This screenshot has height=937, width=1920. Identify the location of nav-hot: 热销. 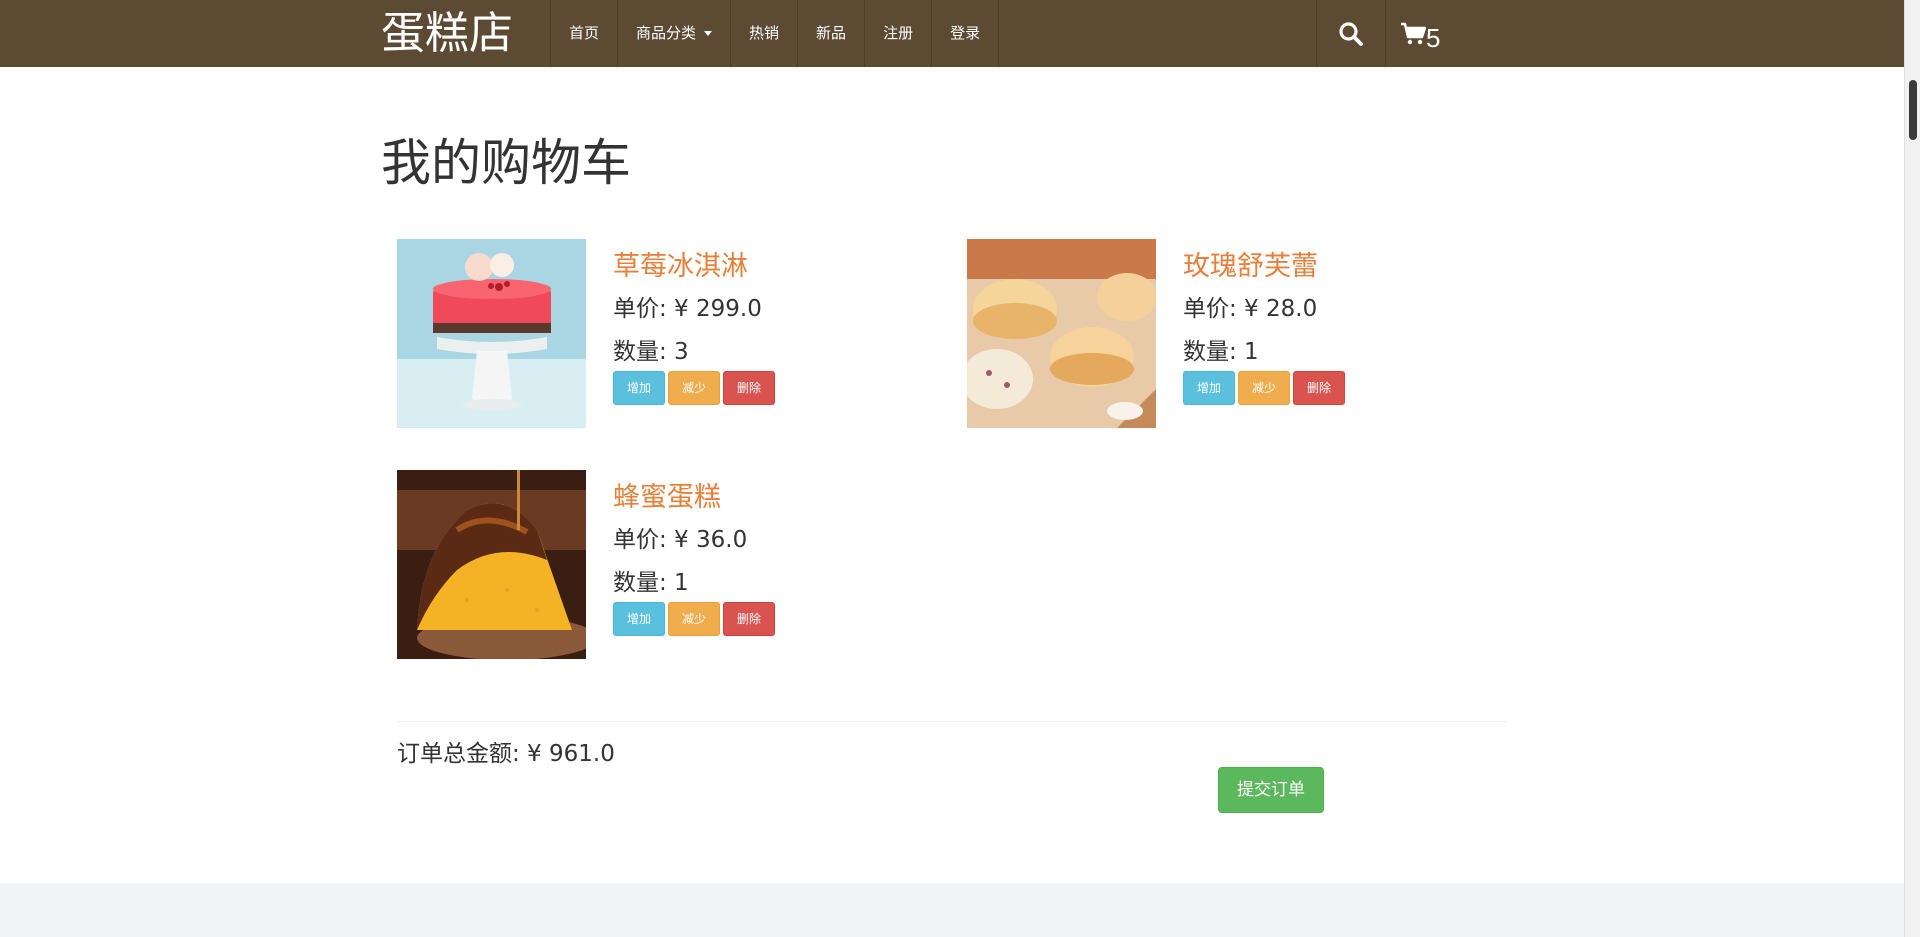
(765, 33).